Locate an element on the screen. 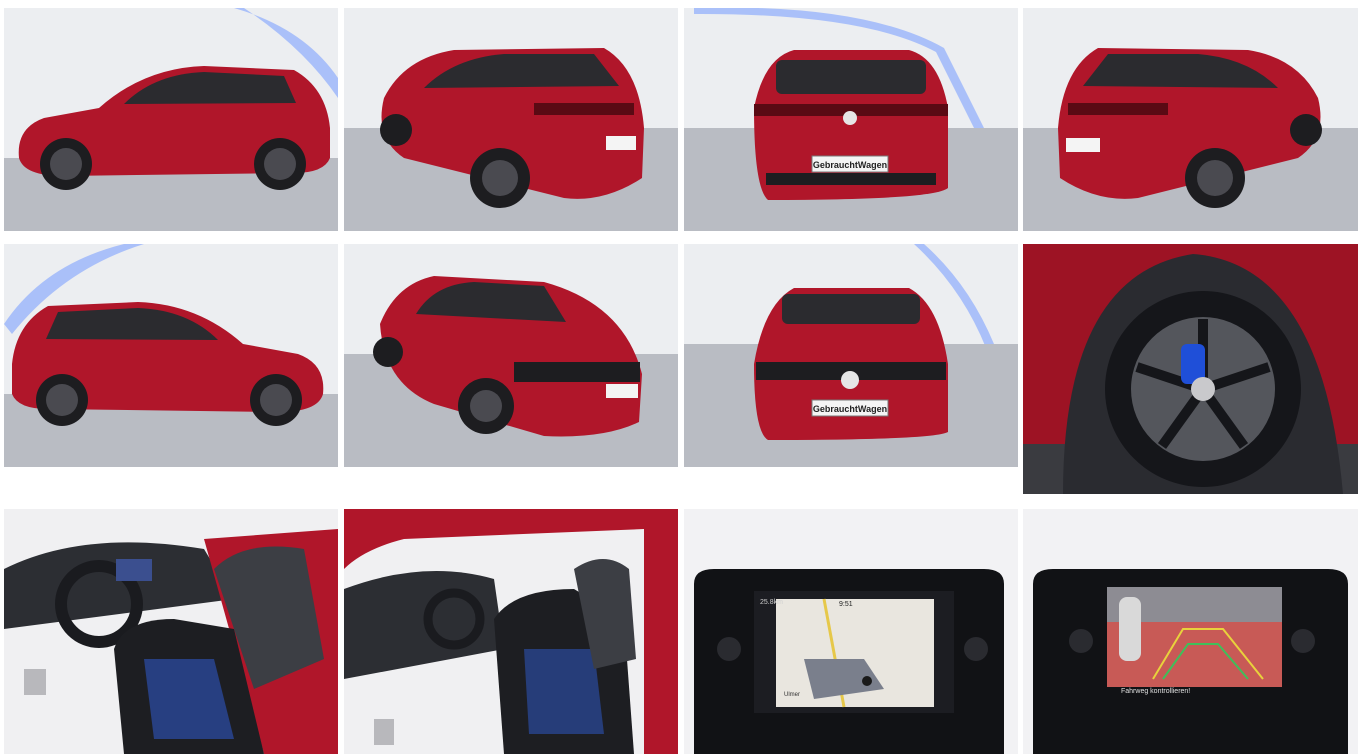 This screenshot has width=1365, height=754. car-front-image: GebrauchtWagen is located at coordinates (851, 355).